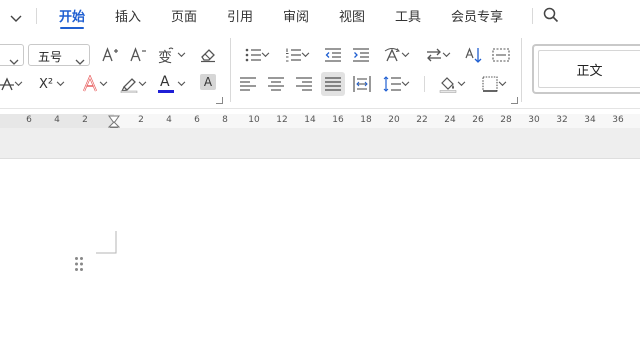 The width and height of the screenshot is (640, 350). I want to click on font-size-combo: 五号, so click(59, 55).